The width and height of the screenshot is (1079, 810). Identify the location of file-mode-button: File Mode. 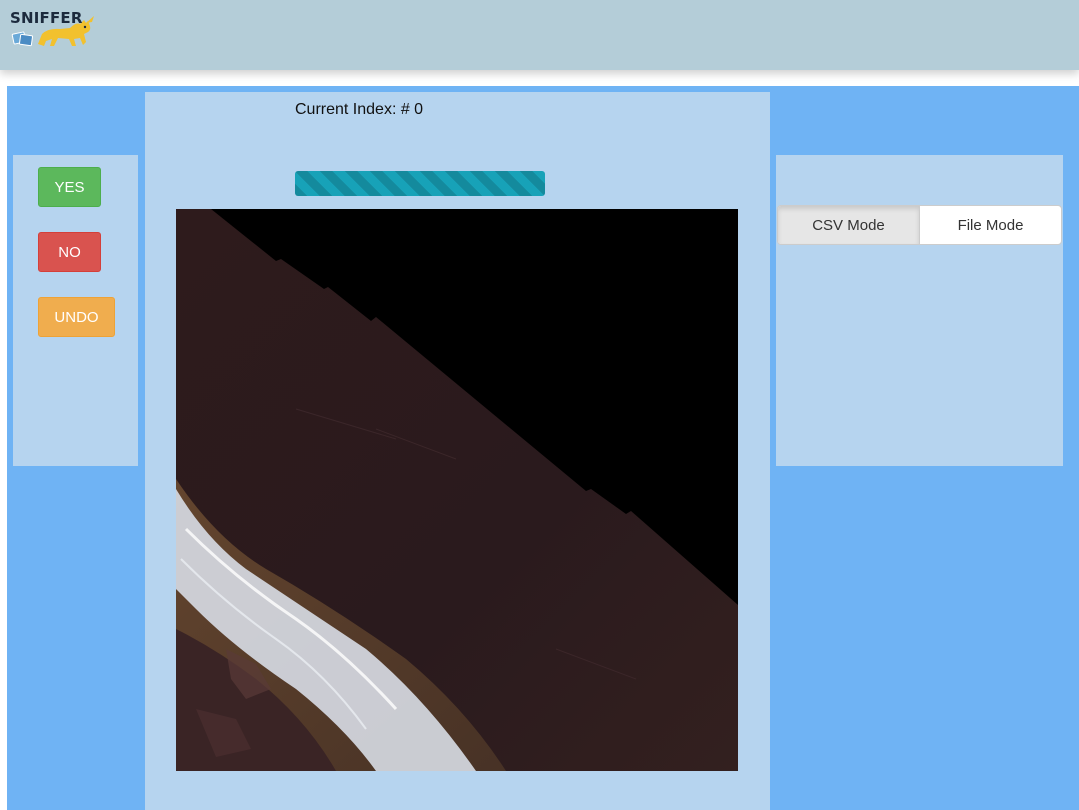
(990, 225).